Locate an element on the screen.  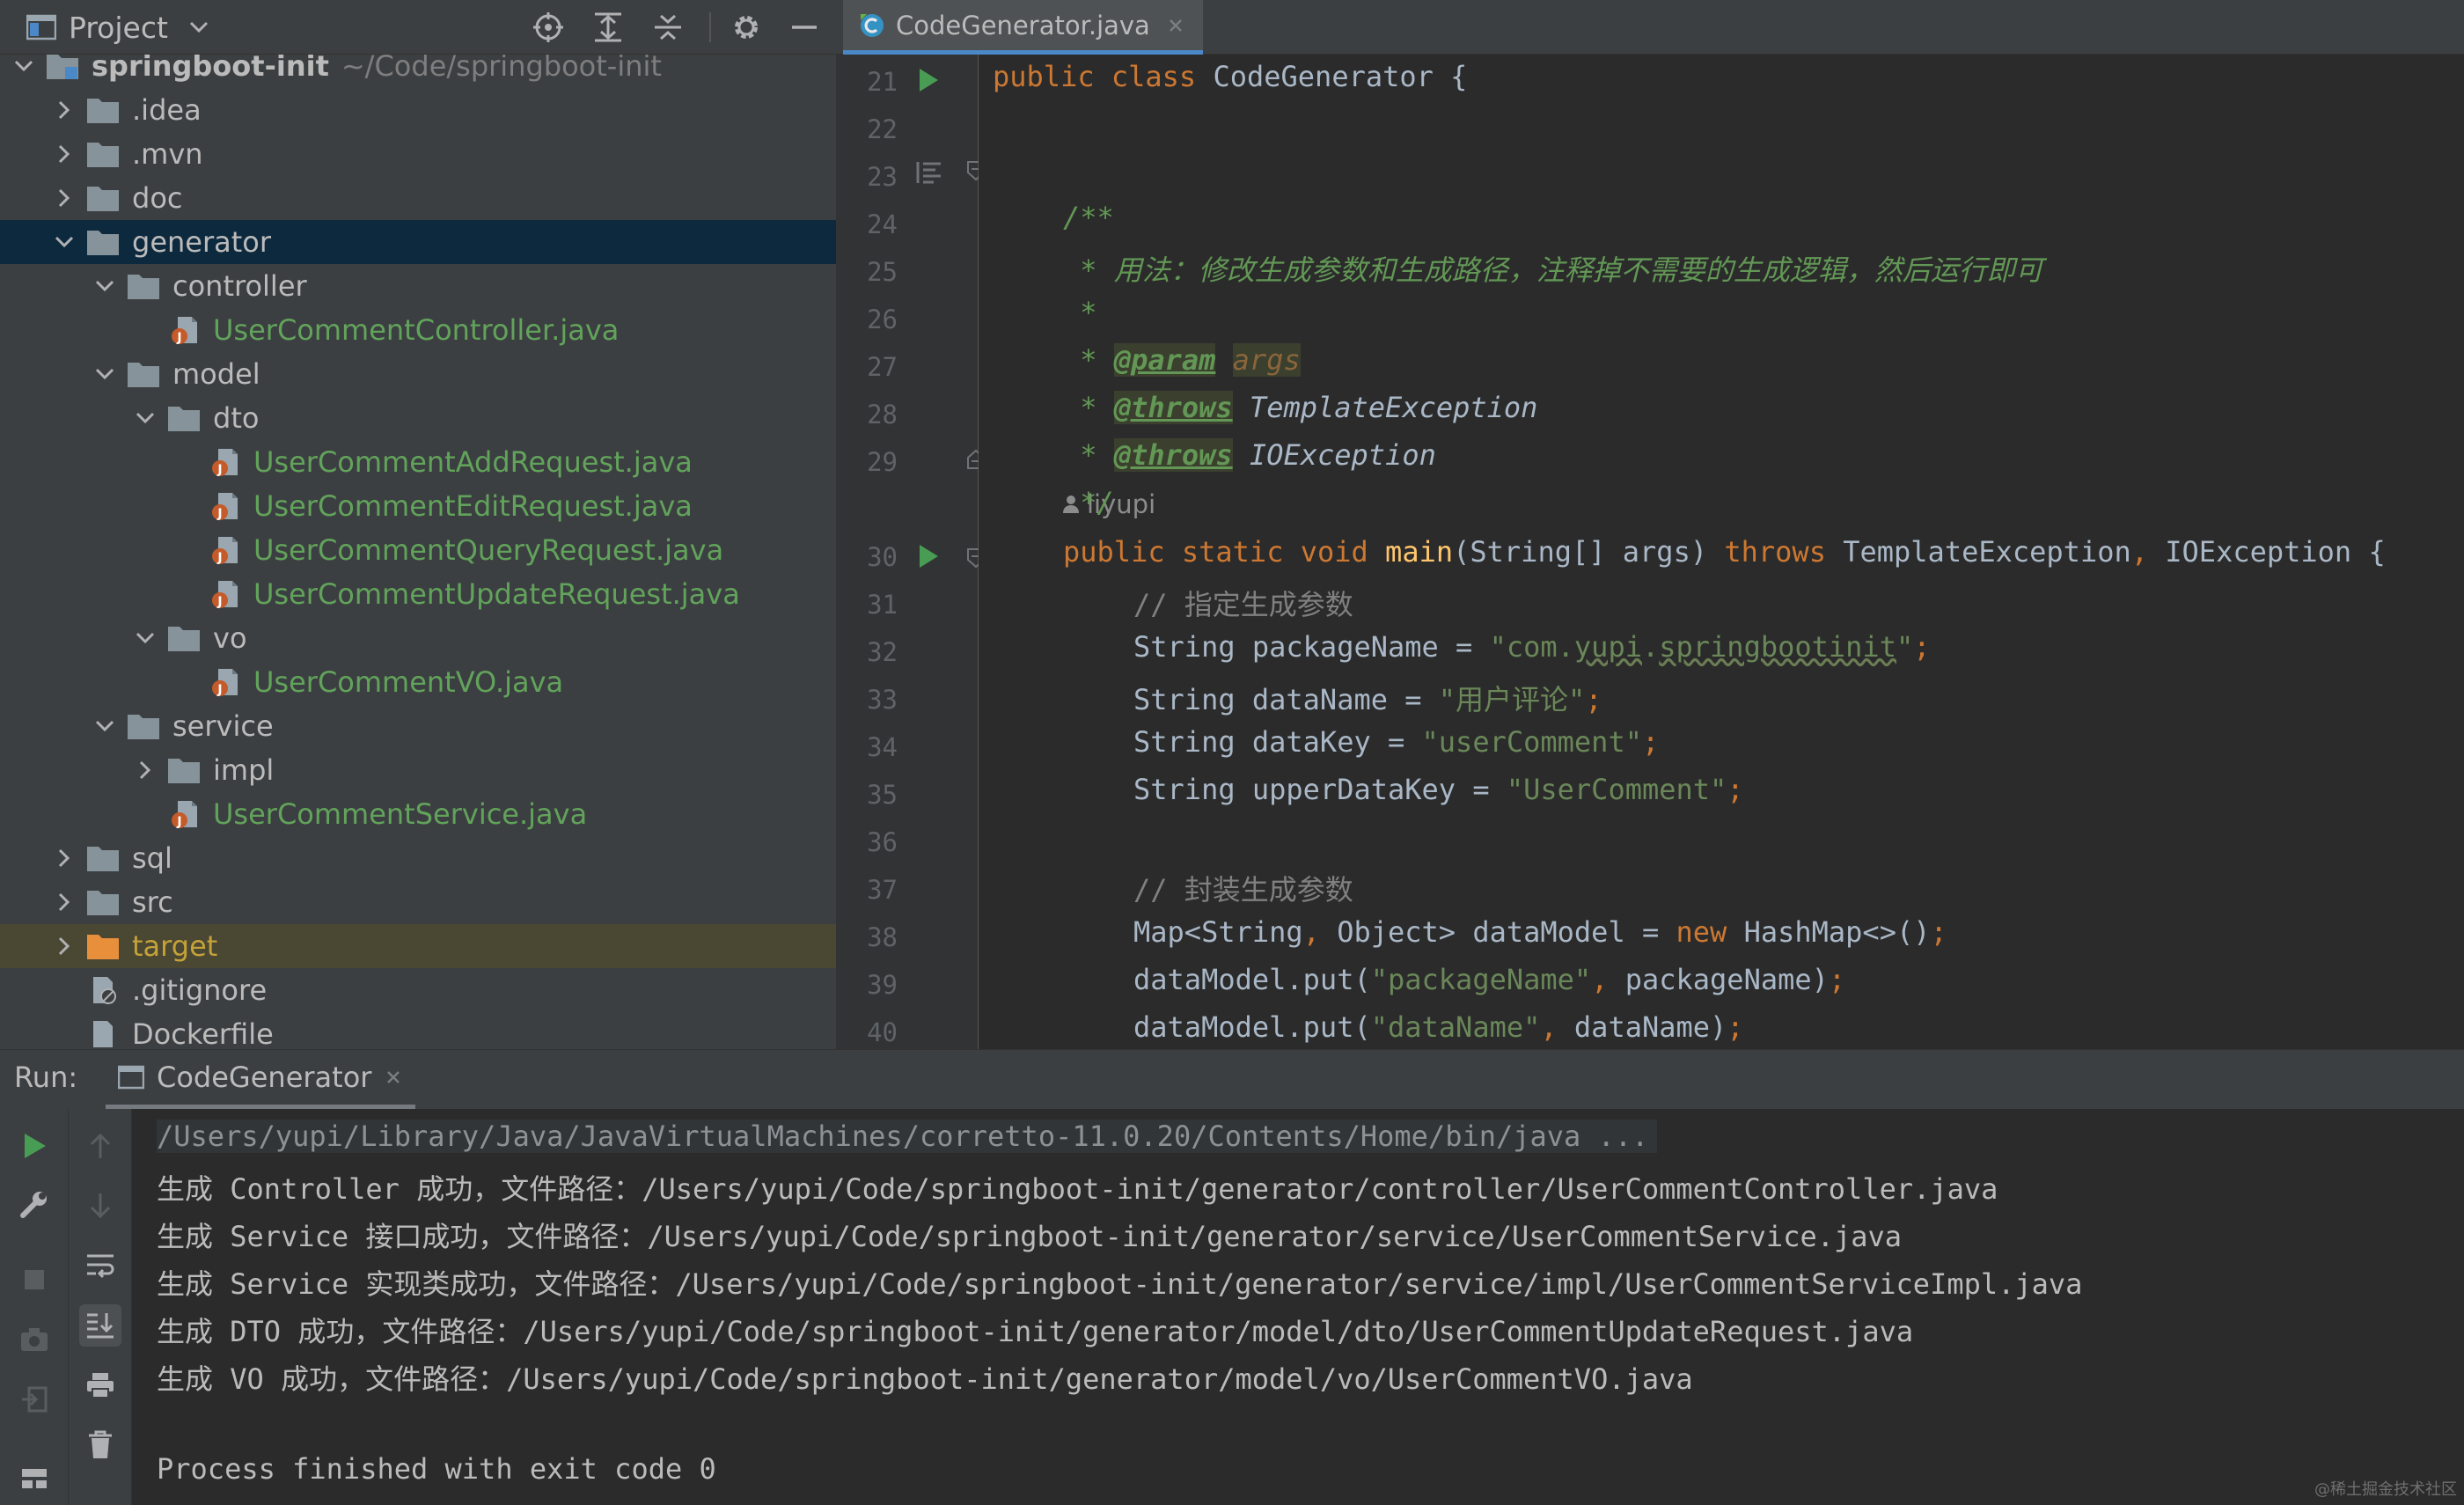
tree-item: .mvn is located at coordinates (418, 154).